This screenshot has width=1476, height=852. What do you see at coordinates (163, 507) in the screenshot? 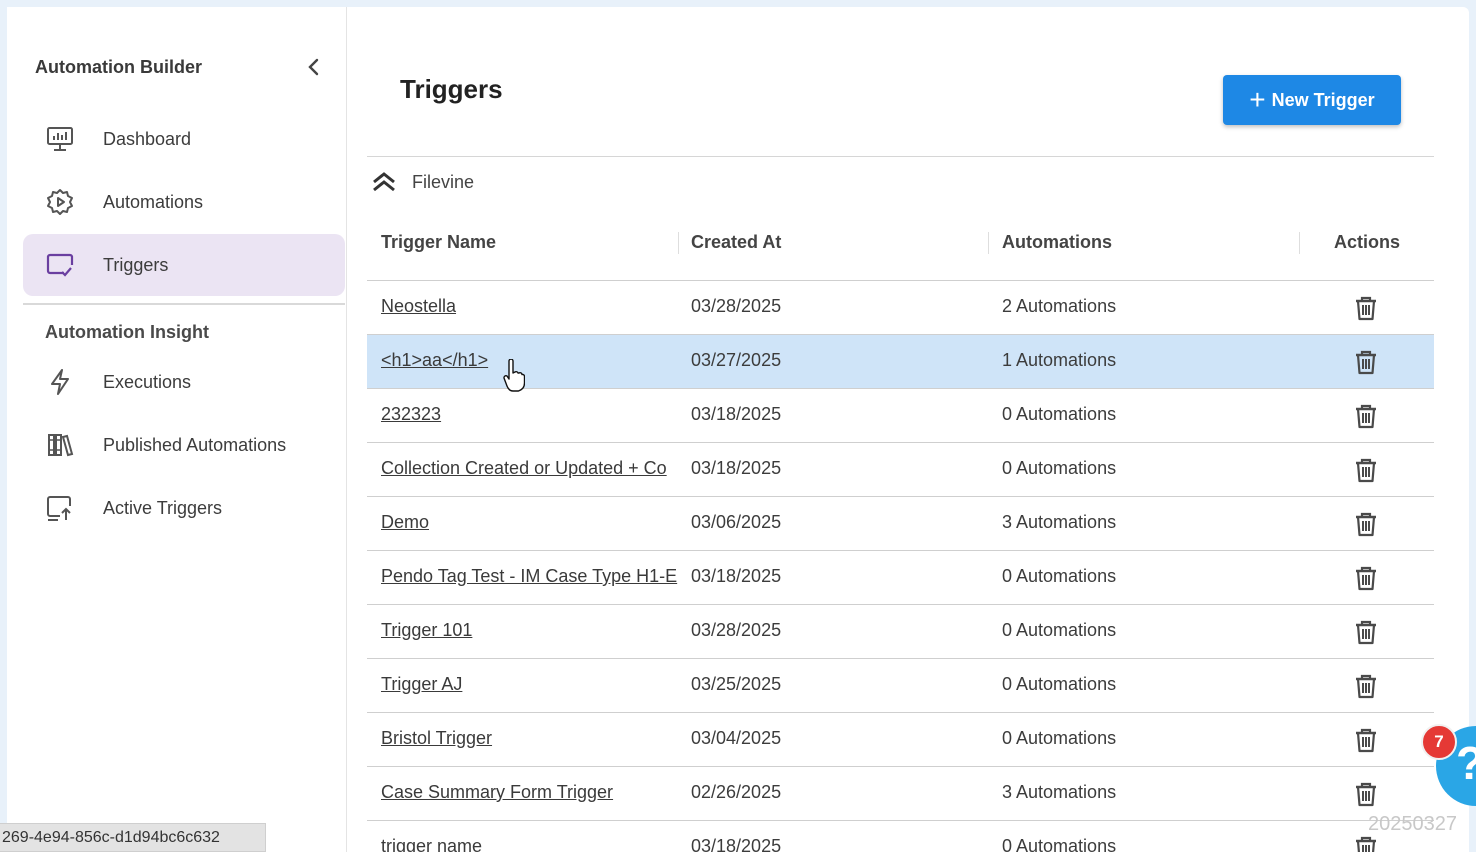
I see `sidebar-item-label: Active Triggers` at bounding box center [163, 507].